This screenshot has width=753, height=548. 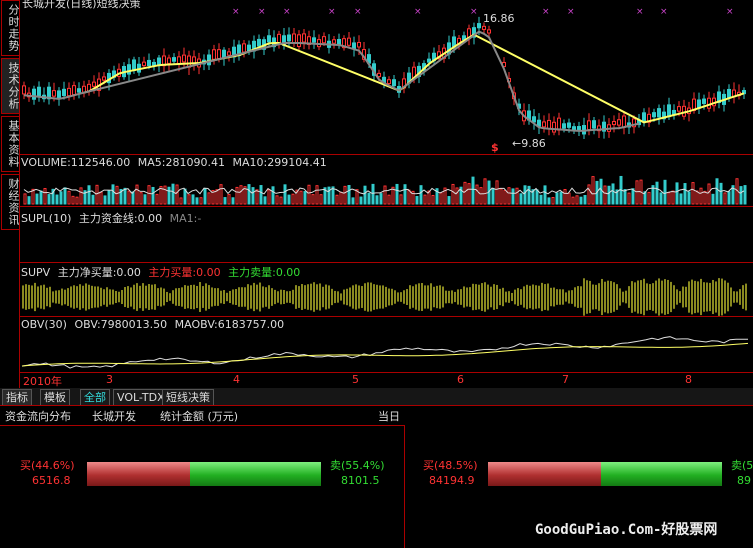 What do you see at coordinates (565, 379) in the screenshot?
I see `date-tick: 7` at bounding box center [565, 379].